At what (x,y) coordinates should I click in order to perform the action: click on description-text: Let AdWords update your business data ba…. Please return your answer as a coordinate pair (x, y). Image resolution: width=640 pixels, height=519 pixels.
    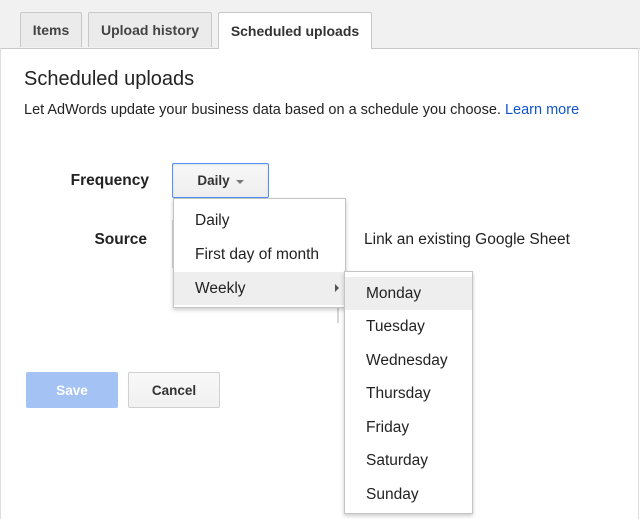
    Looking at the image, I should click on (262, 110).